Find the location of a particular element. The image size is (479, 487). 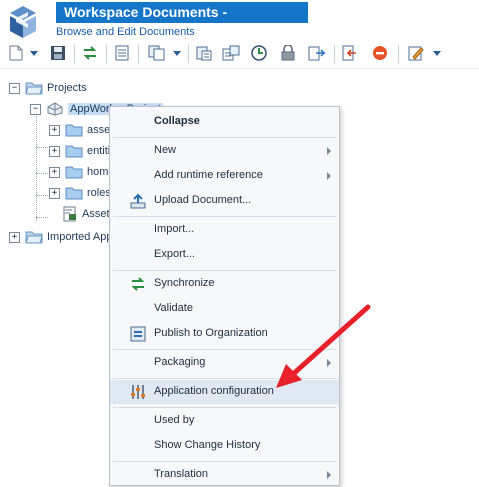

menu-item-collapse: Collapse is located at coordinates (224, 122).